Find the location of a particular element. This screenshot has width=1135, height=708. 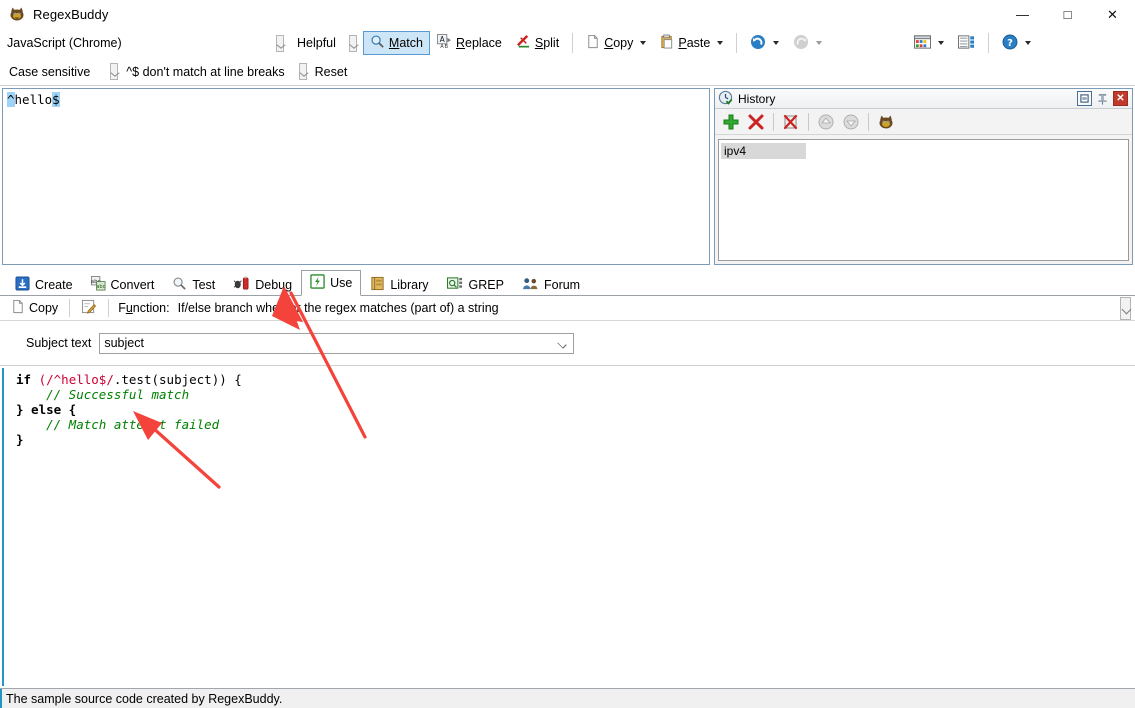

use-icon is located at coordinates (317, 283).